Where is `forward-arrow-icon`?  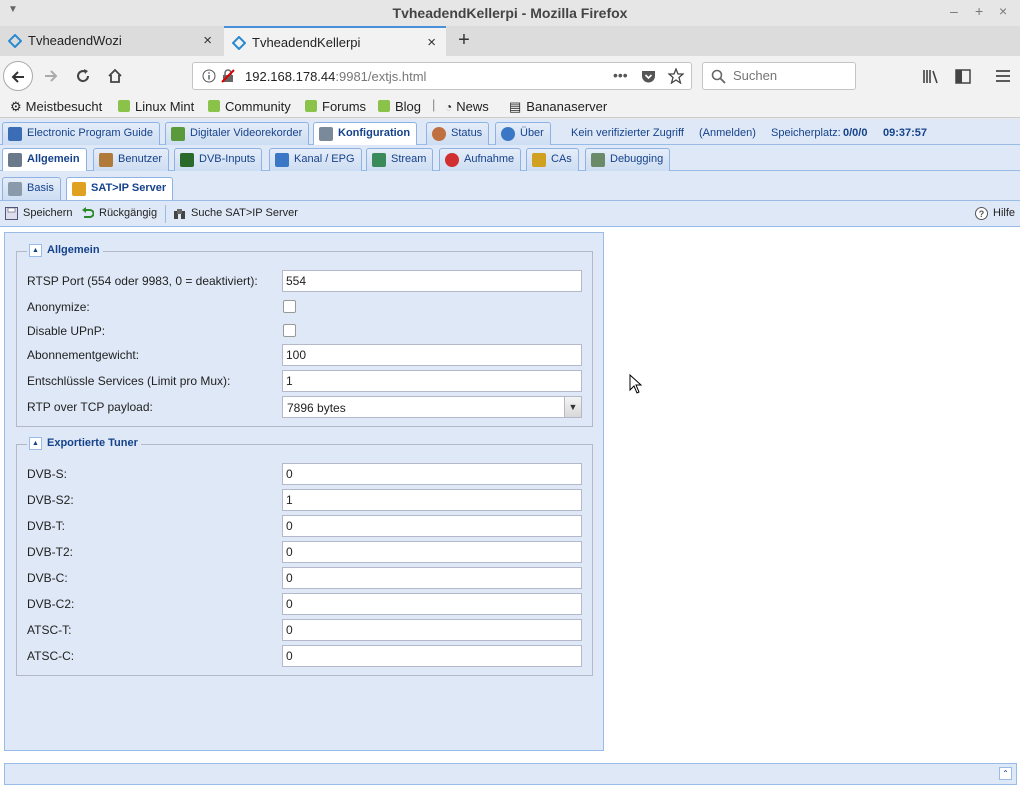 forward-arrow-icon is located at coordinates (51, 76).